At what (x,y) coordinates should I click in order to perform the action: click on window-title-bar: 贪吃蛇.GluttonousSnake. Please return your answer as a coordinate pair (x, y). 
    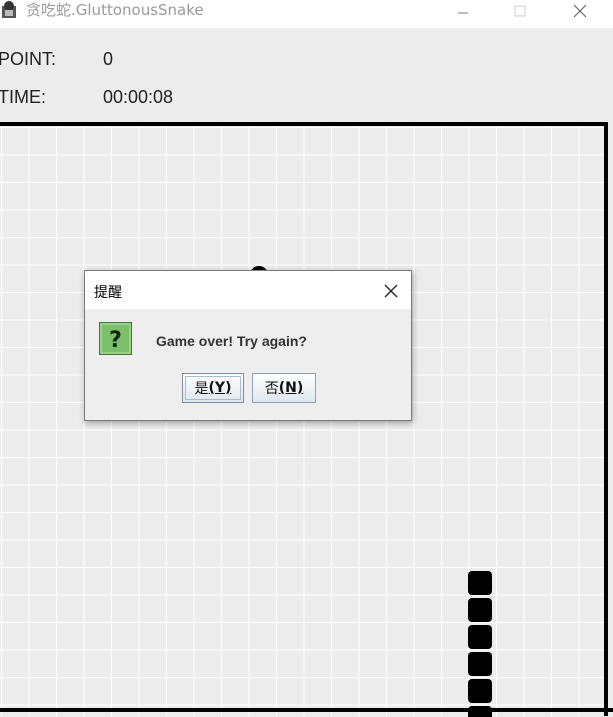
    Looking at the image, I should click on (306, 14).